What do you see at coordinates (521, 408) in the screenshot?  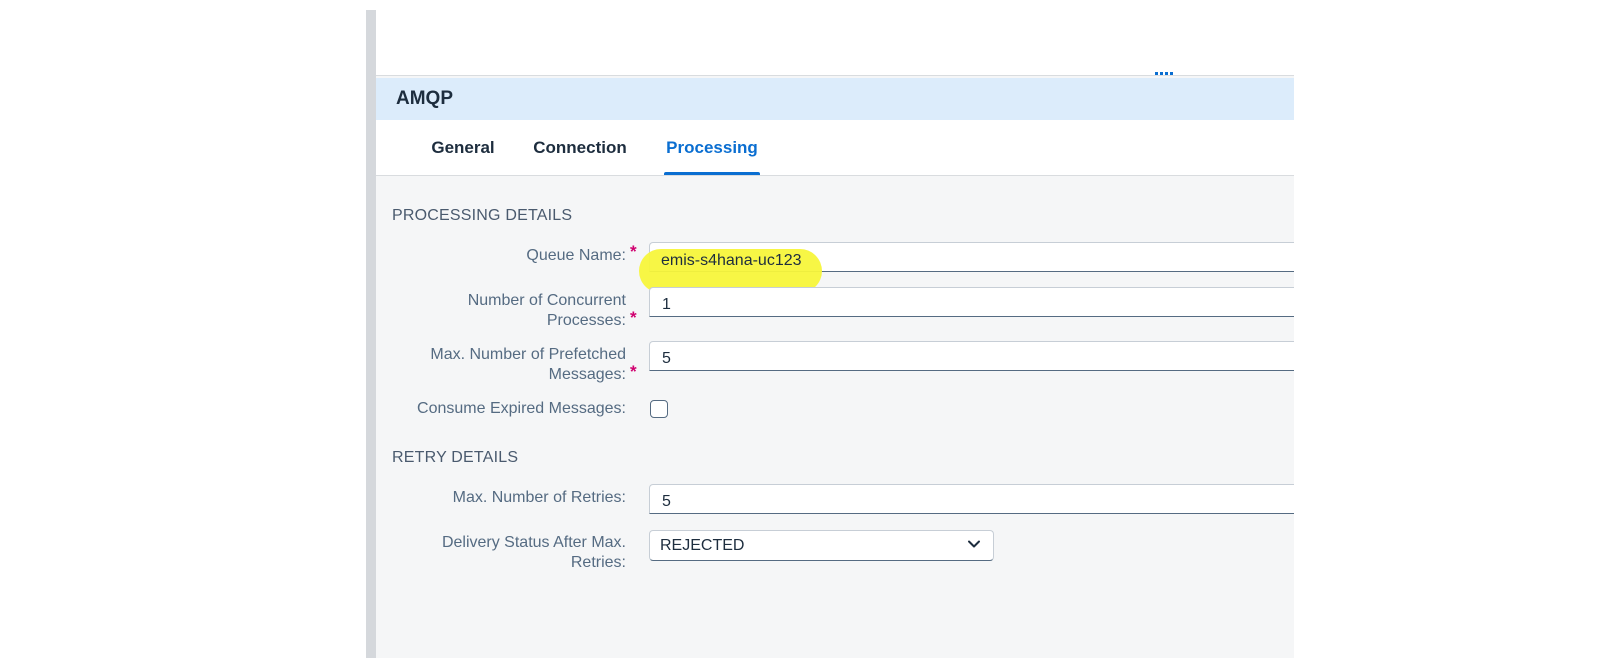 I see `consume-expired-label: Consume Expired Messages:` at bounding box center [521, 408].